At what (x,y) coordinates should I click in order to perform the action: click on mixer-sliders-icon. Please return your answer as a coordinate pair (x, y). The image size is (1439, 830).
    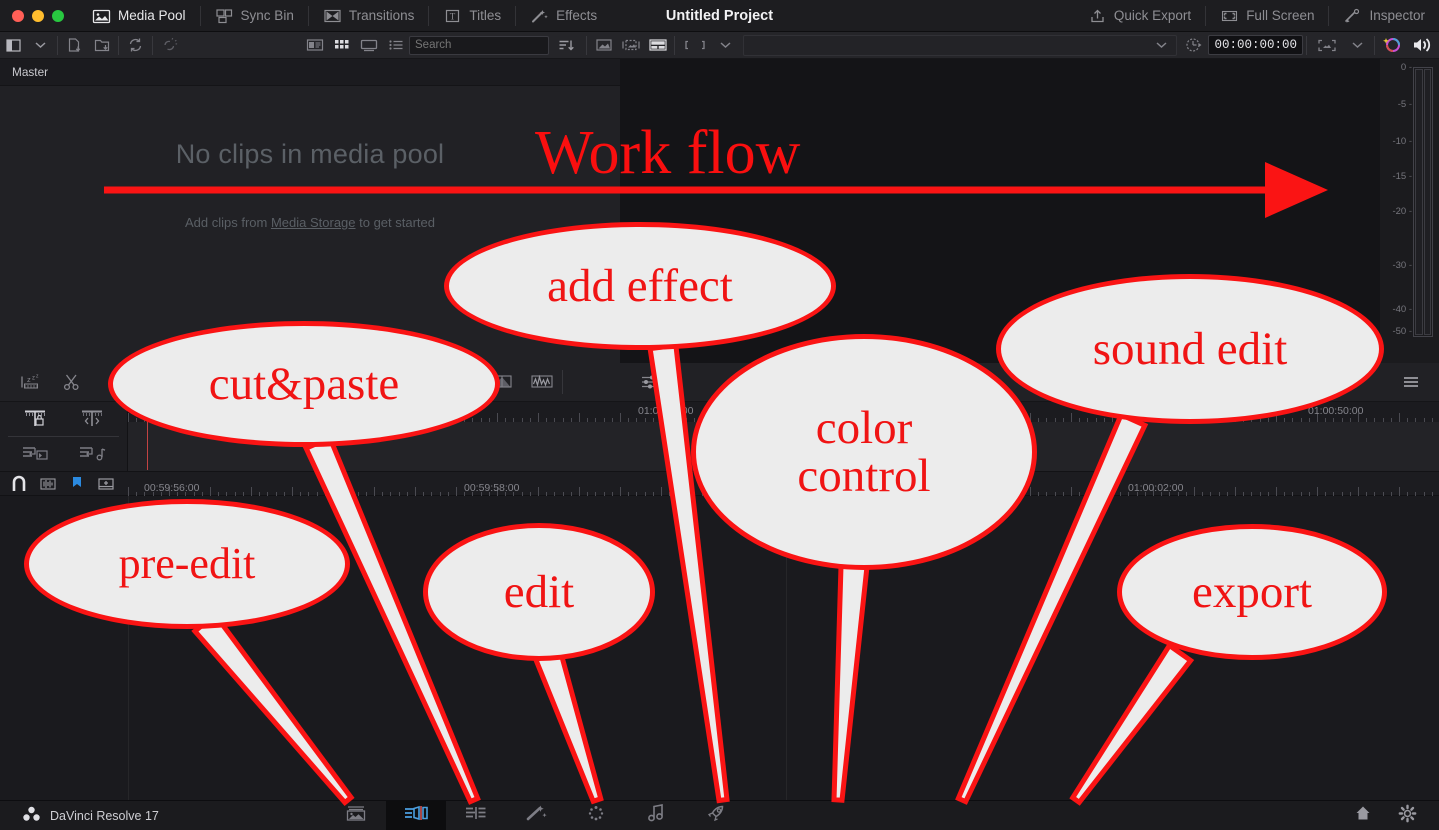
    Looking at the image, I should click on (651, 382).